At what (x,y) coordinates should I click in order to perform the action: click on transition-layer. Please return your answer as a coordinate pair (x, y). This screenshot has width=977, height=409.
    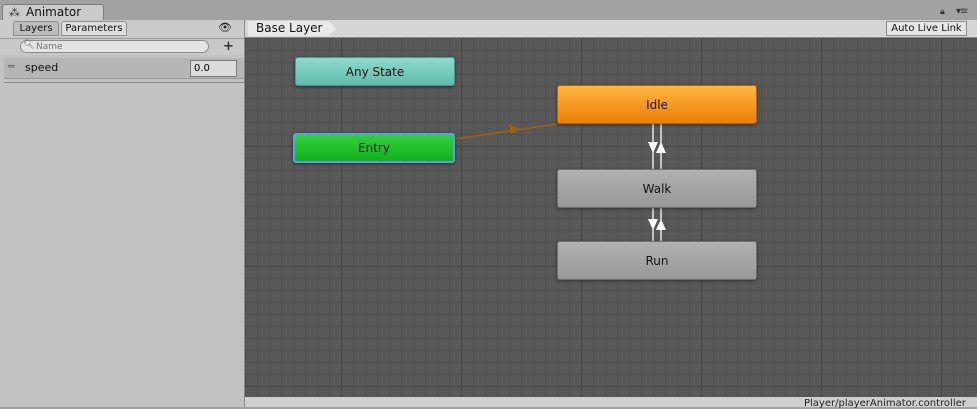
    Looking at the image, I should click on (560, 182).